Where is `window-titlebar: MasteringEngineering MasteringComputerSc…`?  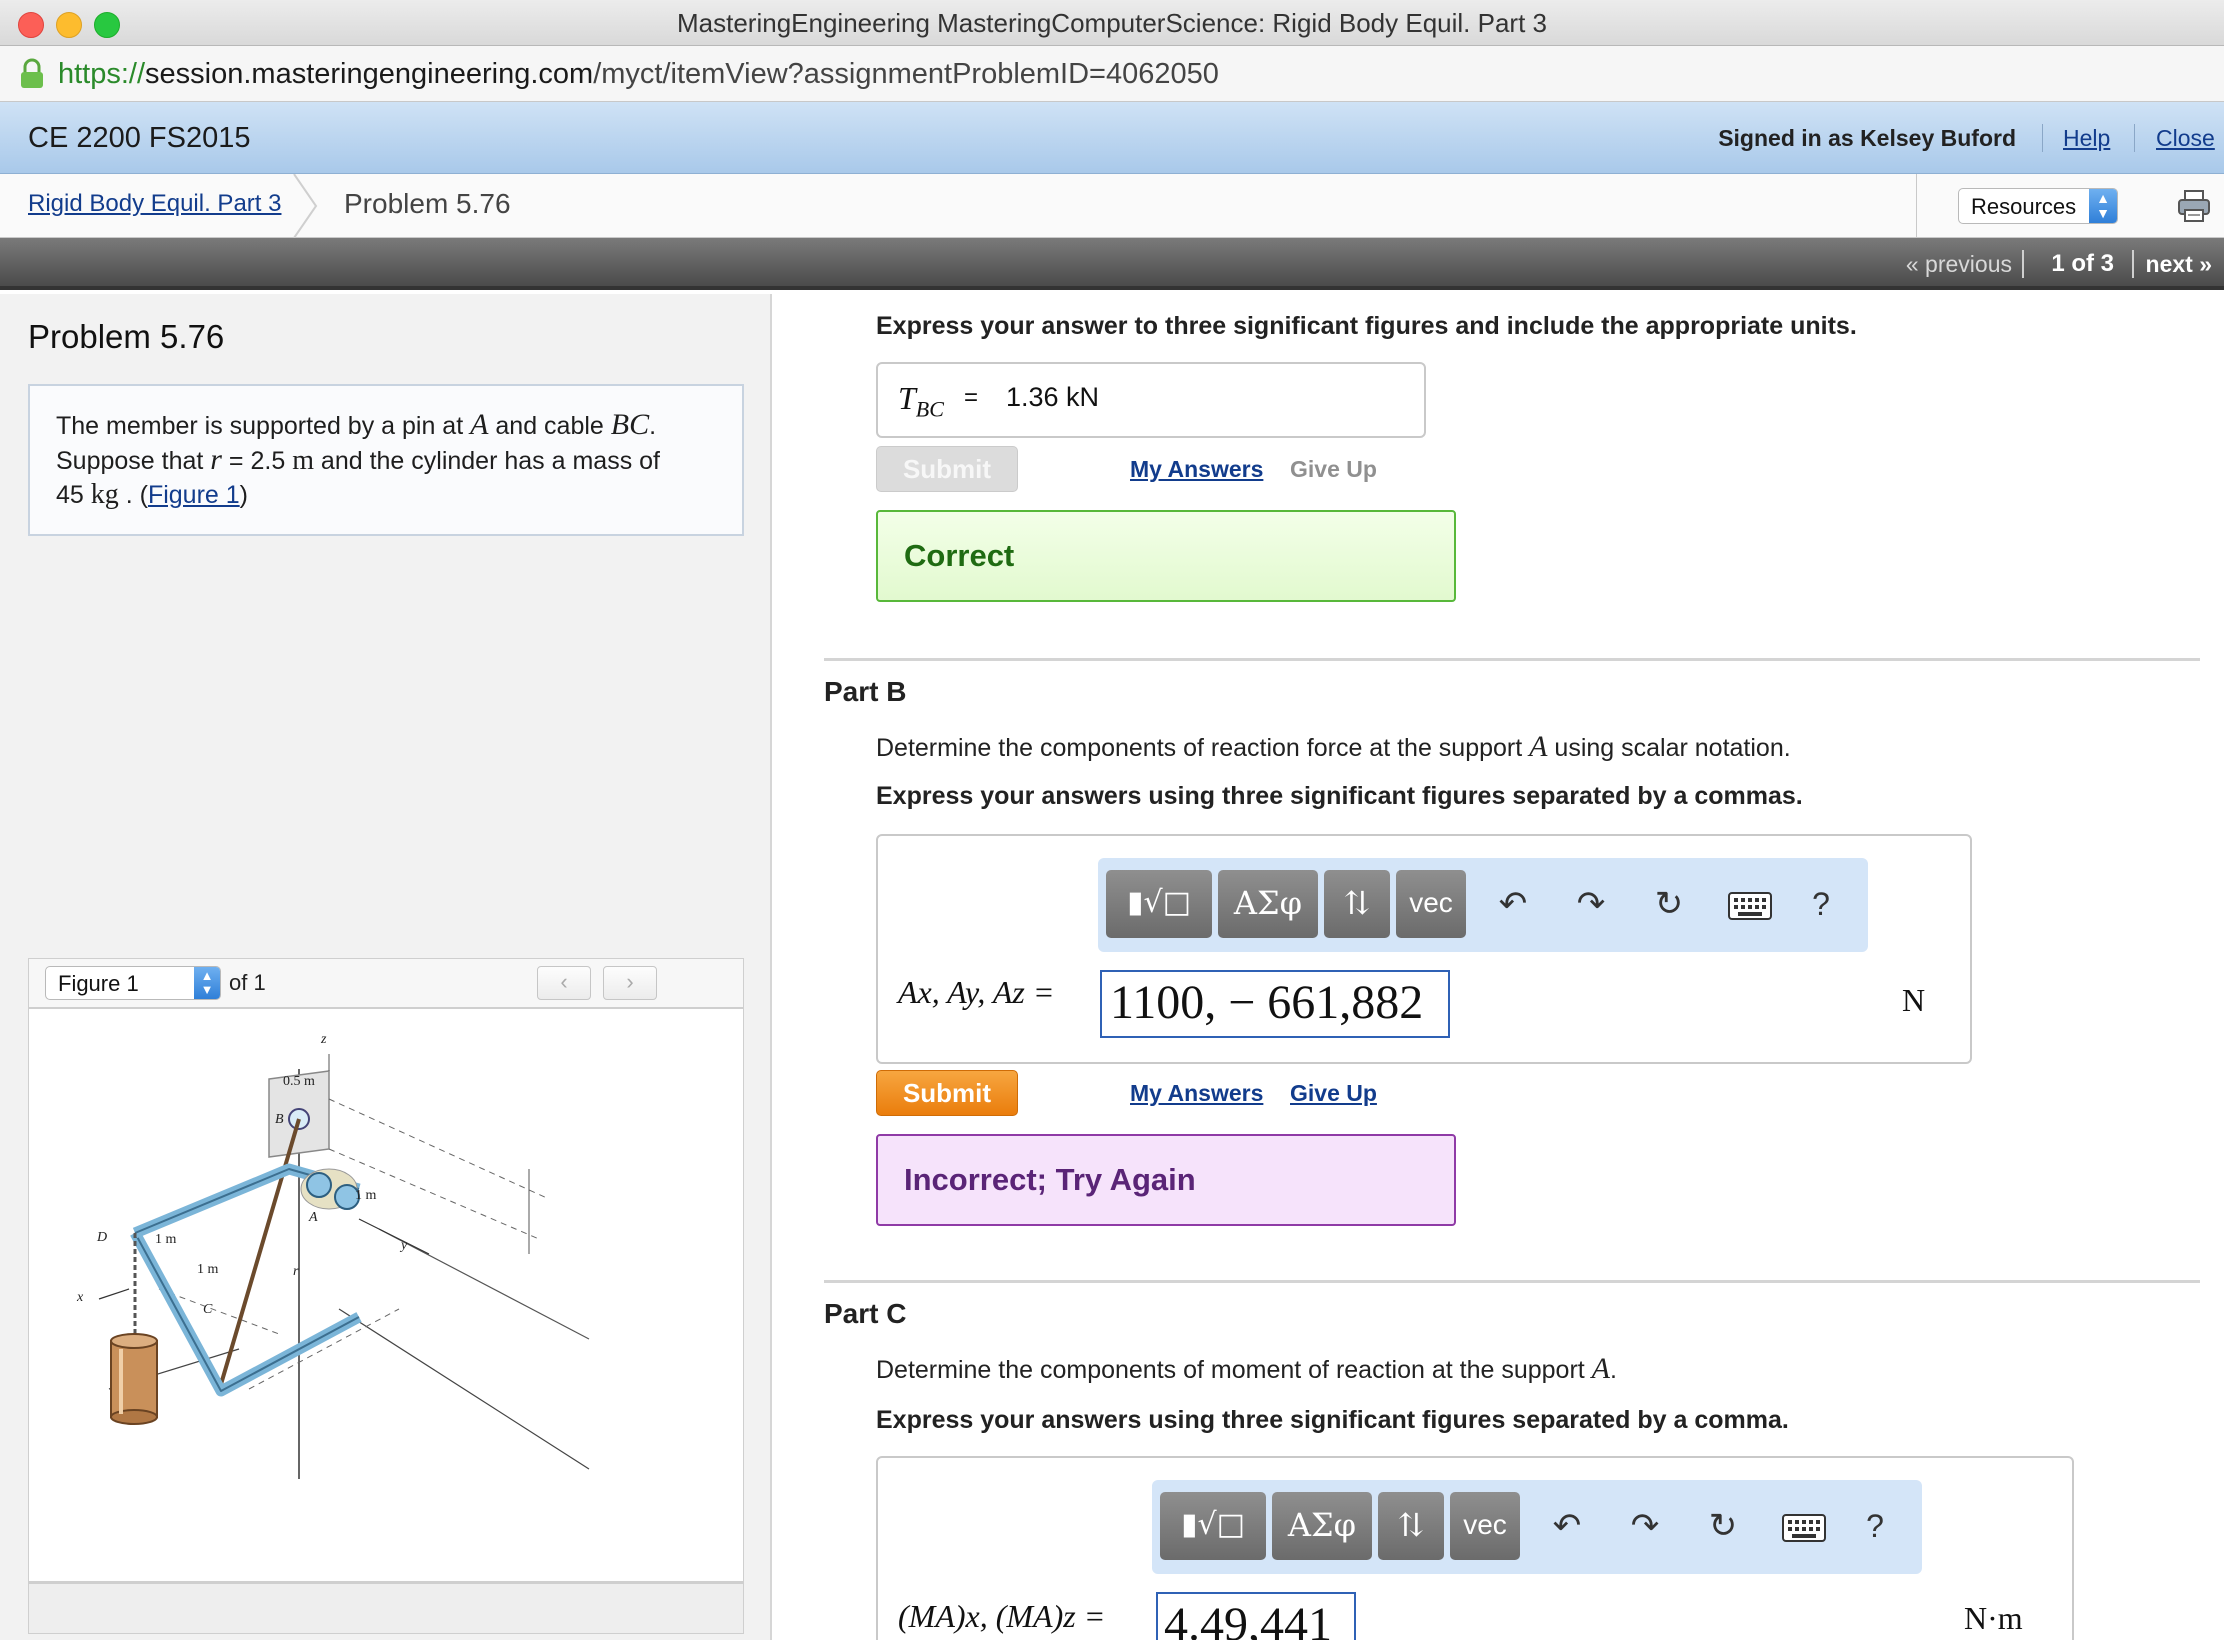 window-titlebar: MasteringEngineering MasteringComputerSc… is located at coordinates (1112, 23).